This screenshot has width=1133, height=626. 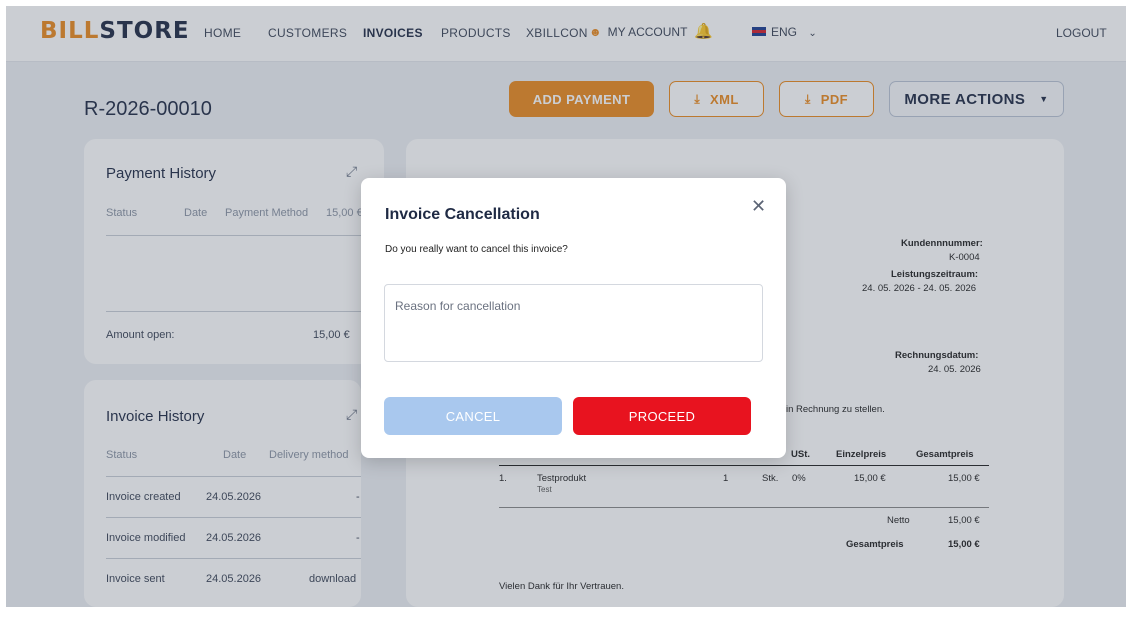 What do you see at coordinates (573, 323) in the screenshot?
I see `cancellation-reason-input` at bounding box center [573, 323].